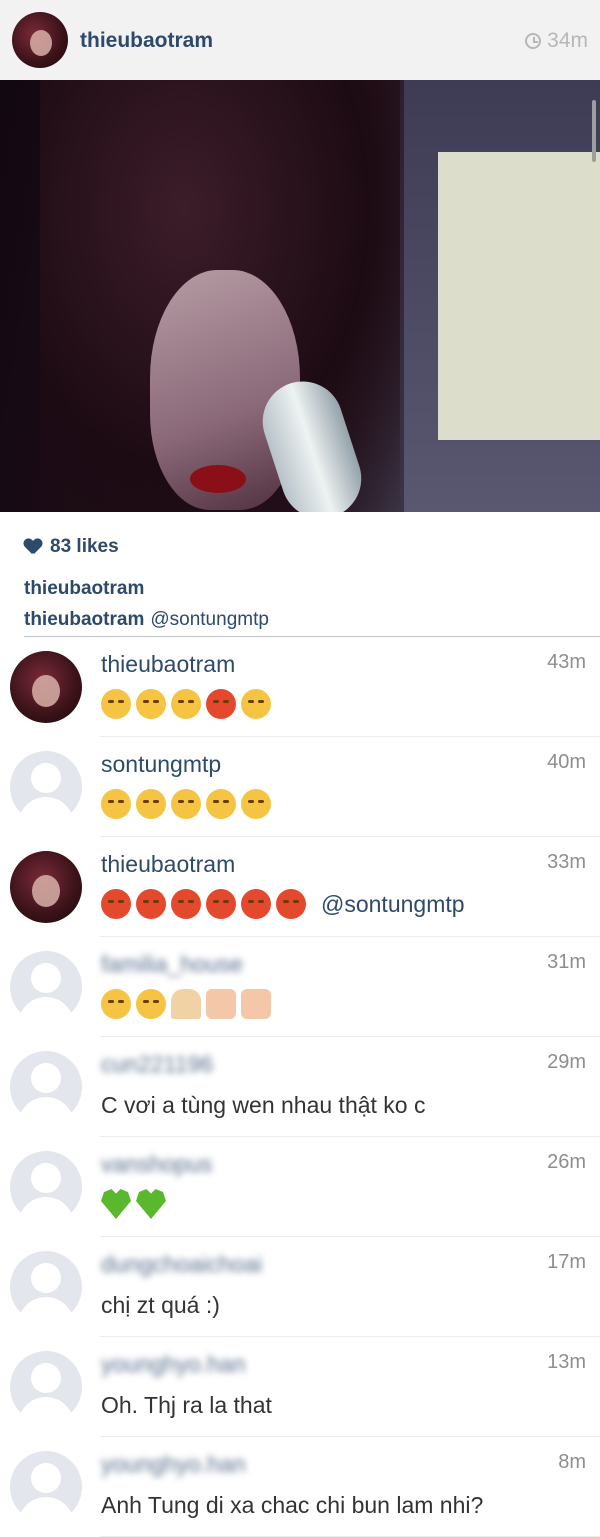 This screenshot has width=600, height=1537. What do you see at coordinates (156, 1164) in the screenshot?
I see `commenter-username: vanshopus` at bounding box center [156, 1164].